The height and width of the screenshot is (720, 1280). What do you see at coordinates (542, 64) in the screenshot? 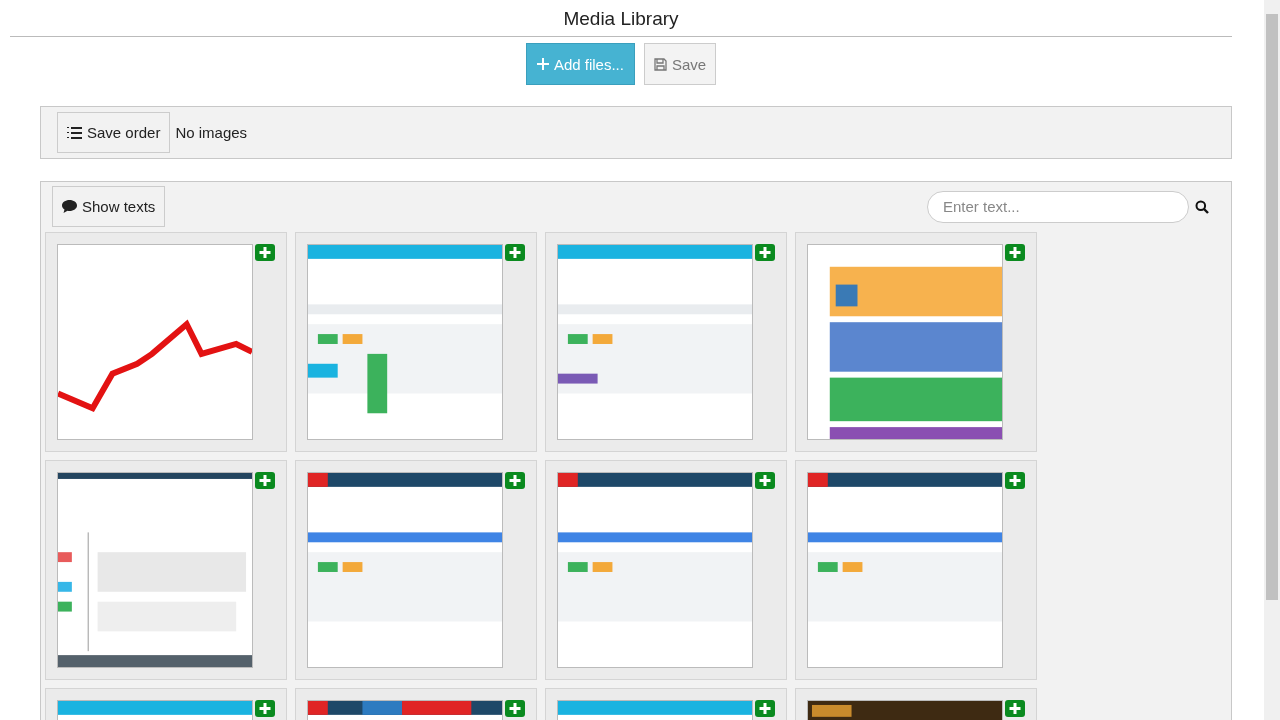
I see `plus-icon` at bounding box center [542, 64].